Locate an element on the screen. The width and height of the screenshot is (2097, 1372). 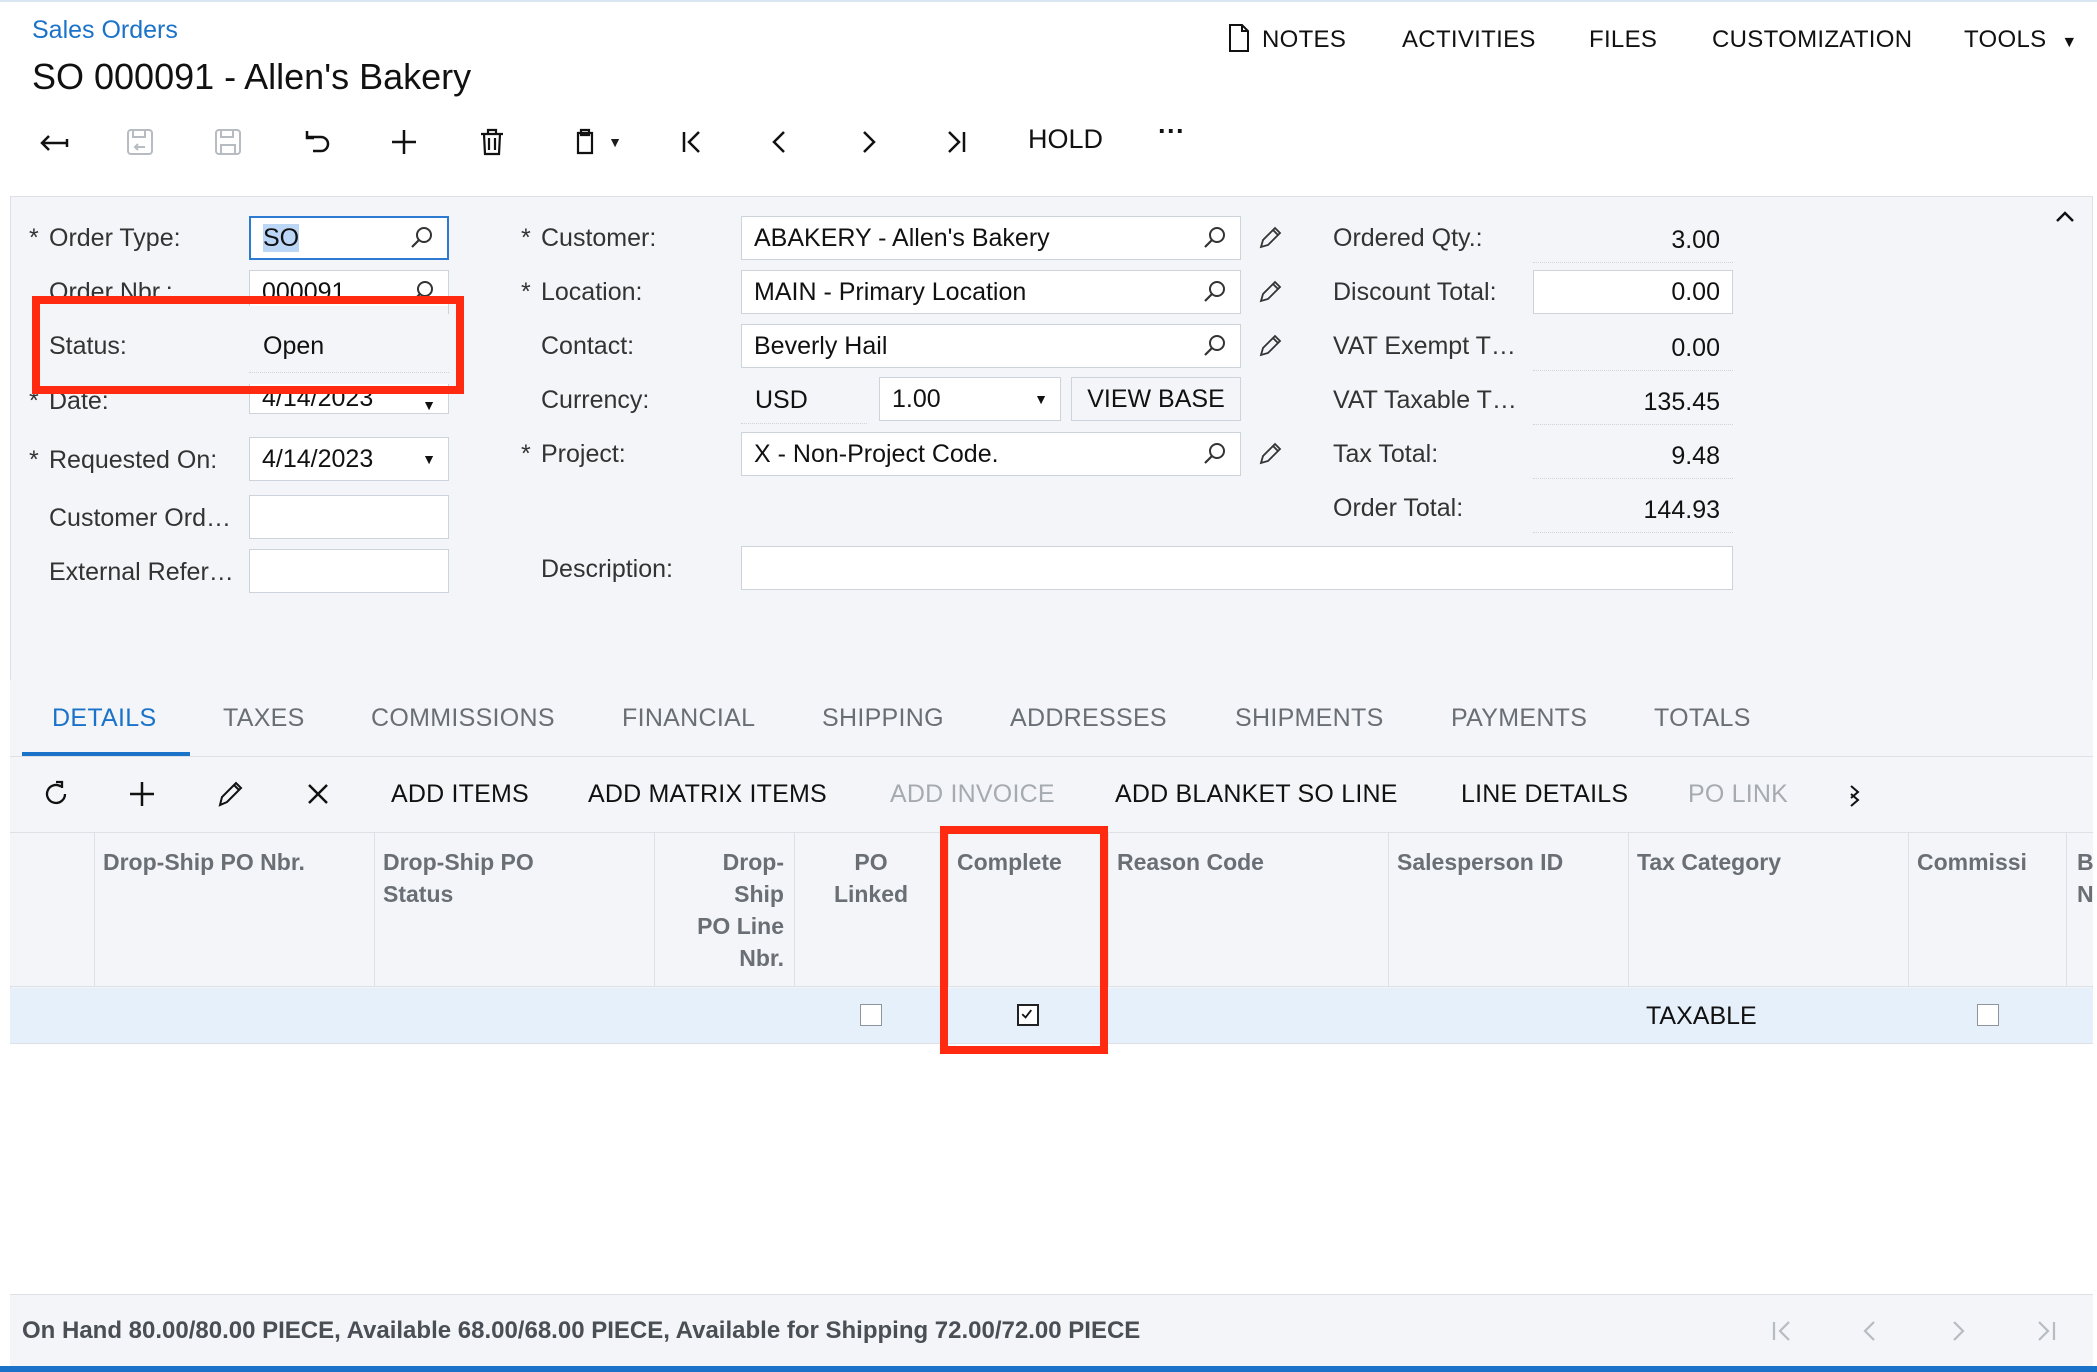
more-button: ··· is located at coordinates (1171, 131).